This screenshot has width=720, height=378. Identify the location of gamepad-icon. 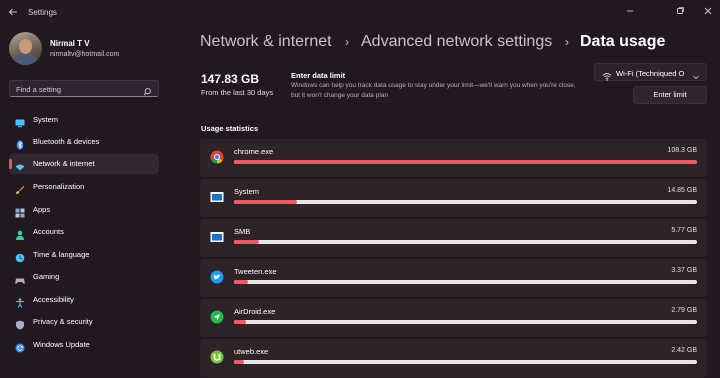
(20, 278).